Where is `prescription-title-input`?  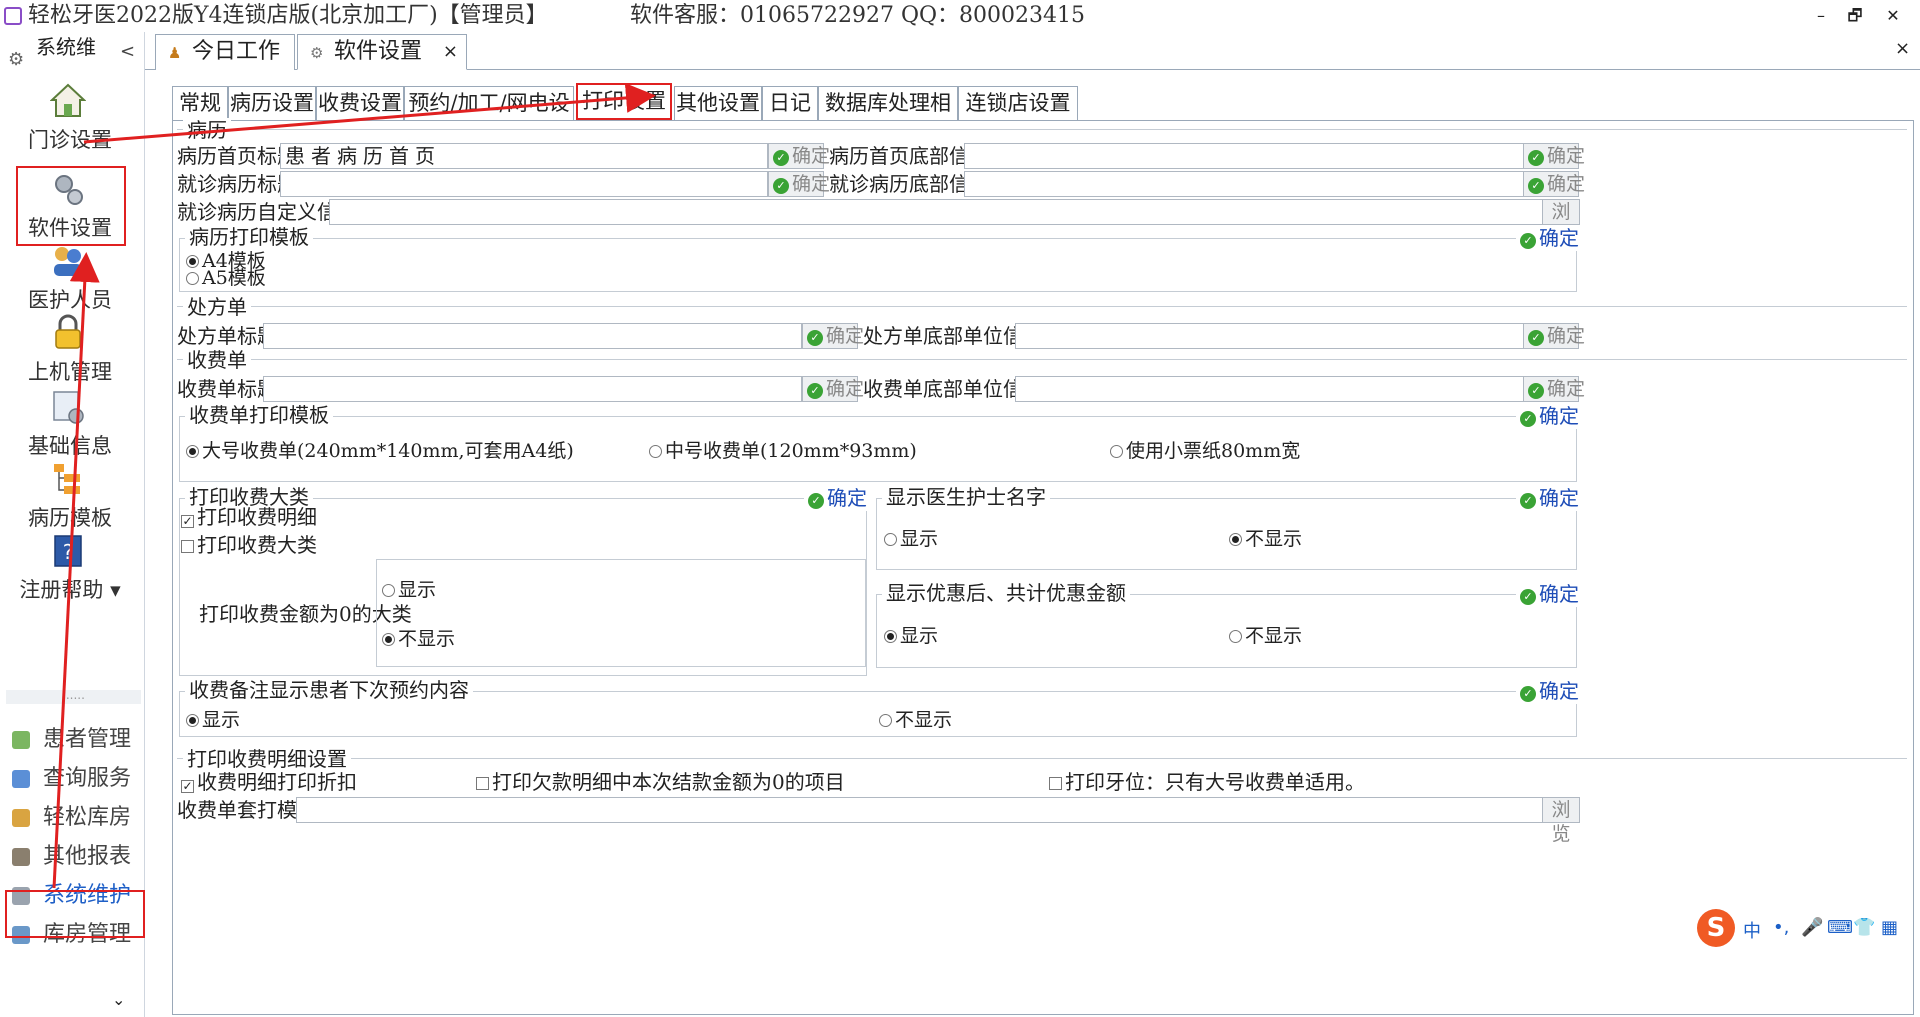 prescription-title-input is located at coordinates (532, 336).